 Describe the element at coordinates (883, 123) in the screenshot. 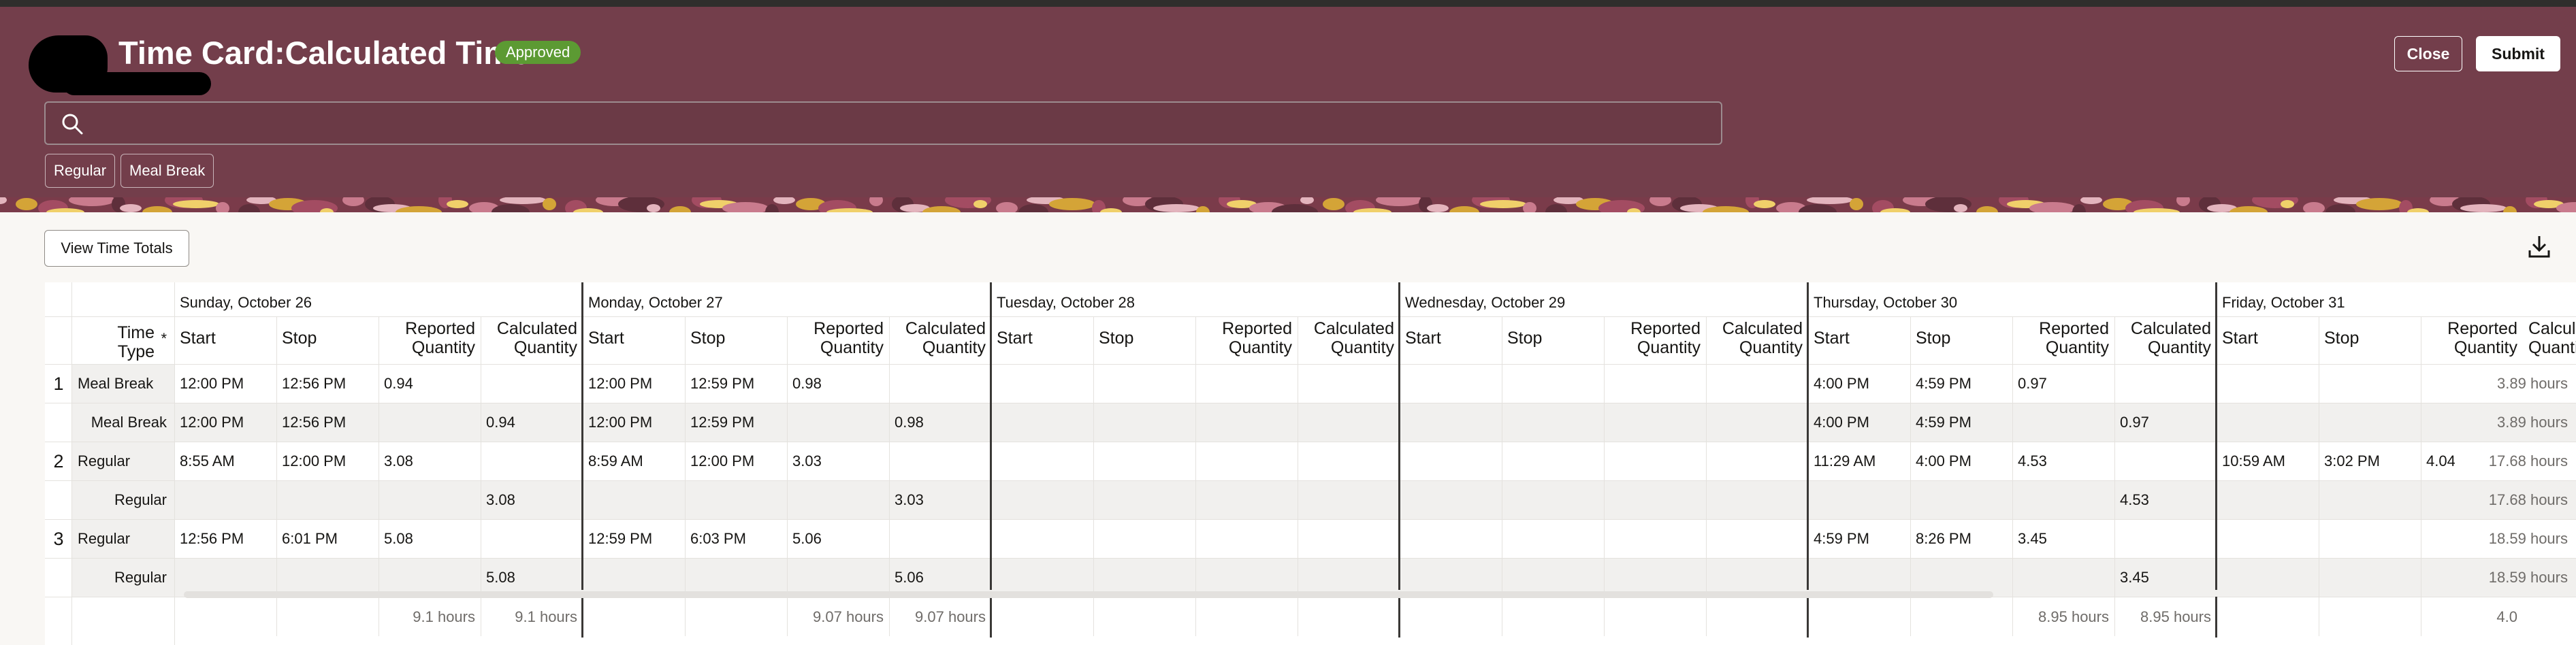

I see `search-input` at that location.